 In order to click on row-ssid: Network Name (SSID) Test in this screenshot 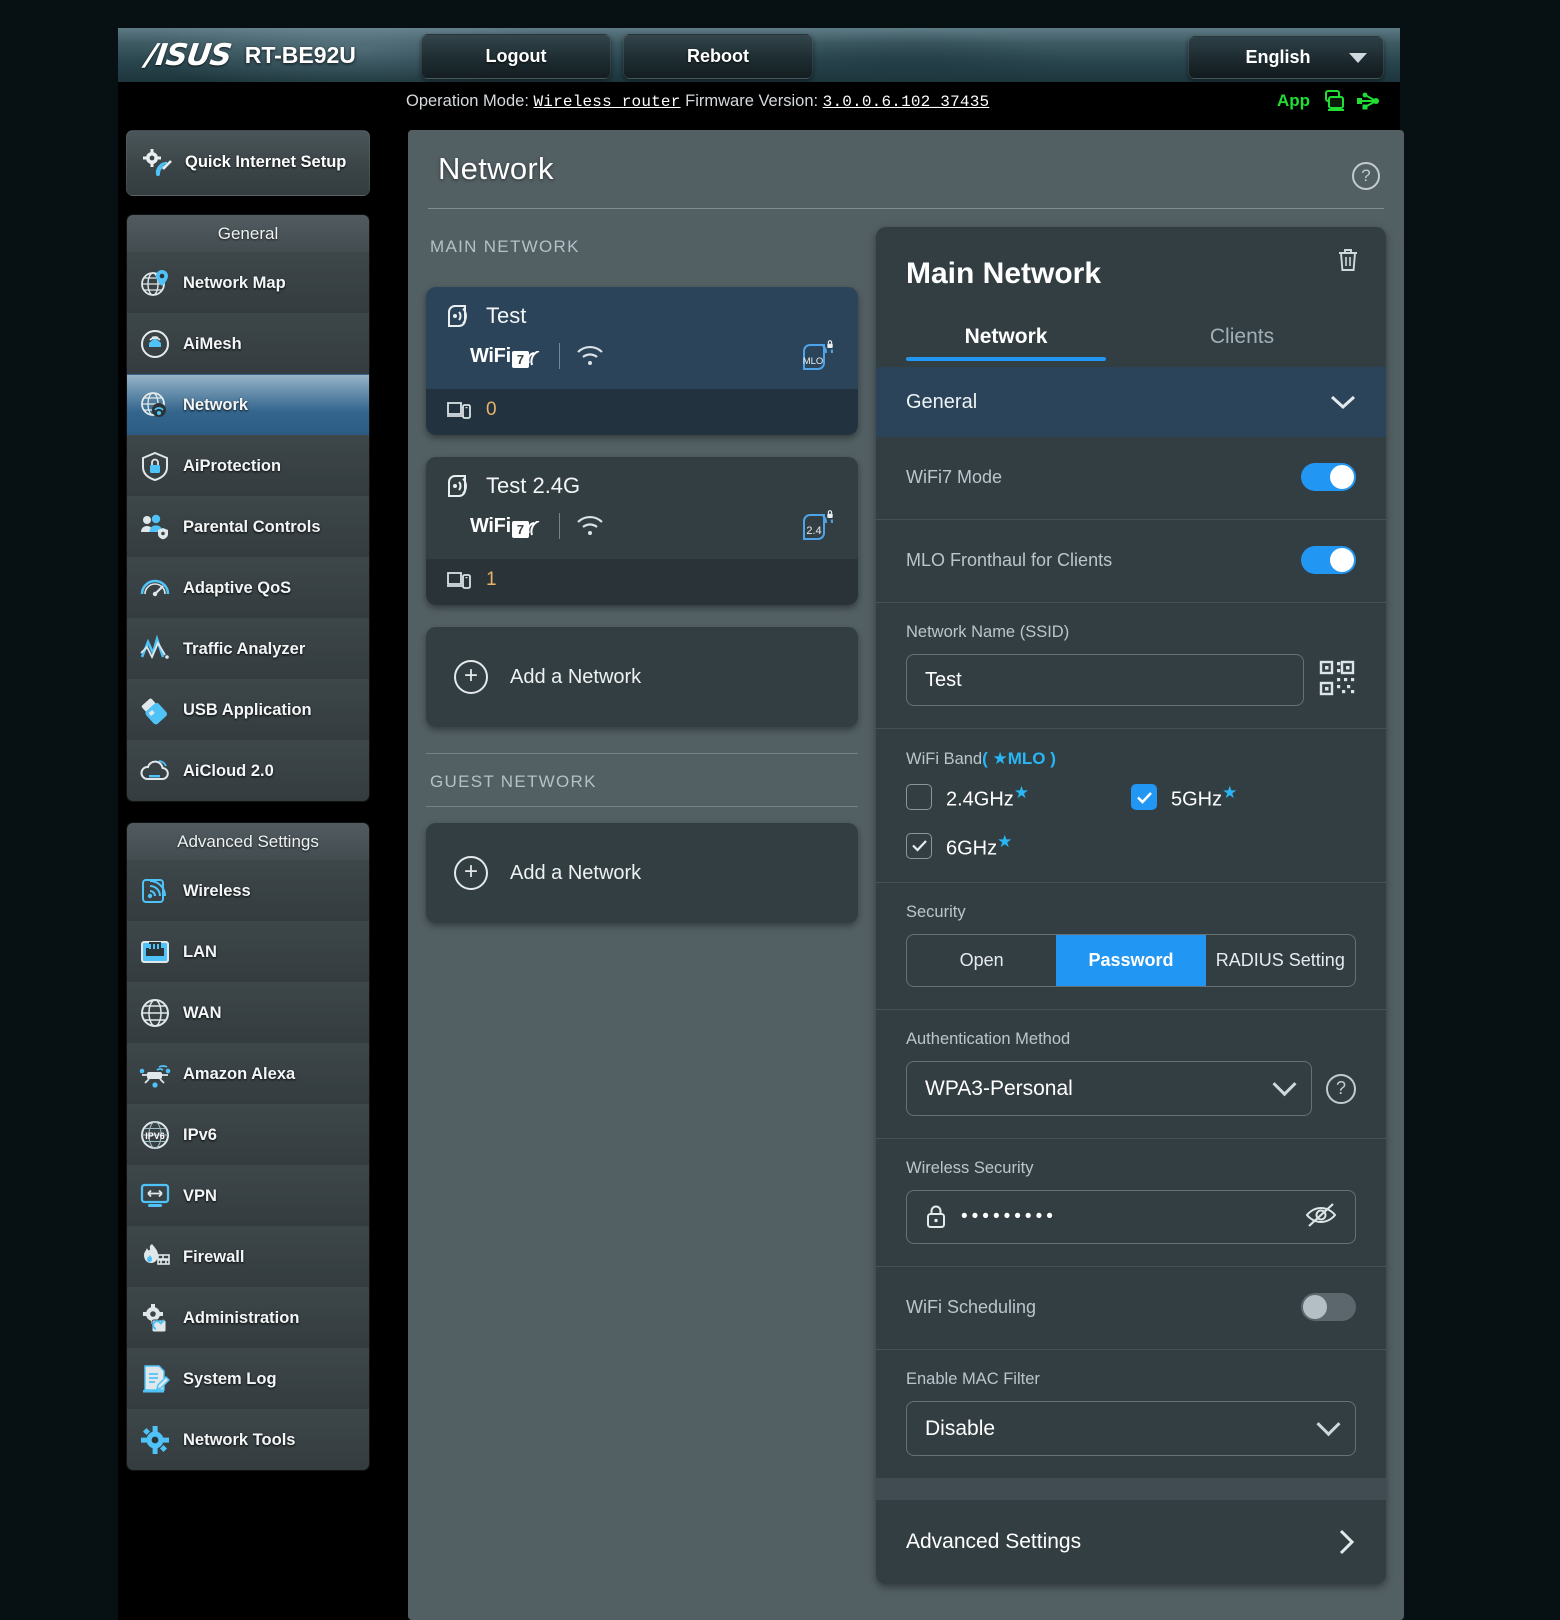, I will do `click(1131, 666)`.